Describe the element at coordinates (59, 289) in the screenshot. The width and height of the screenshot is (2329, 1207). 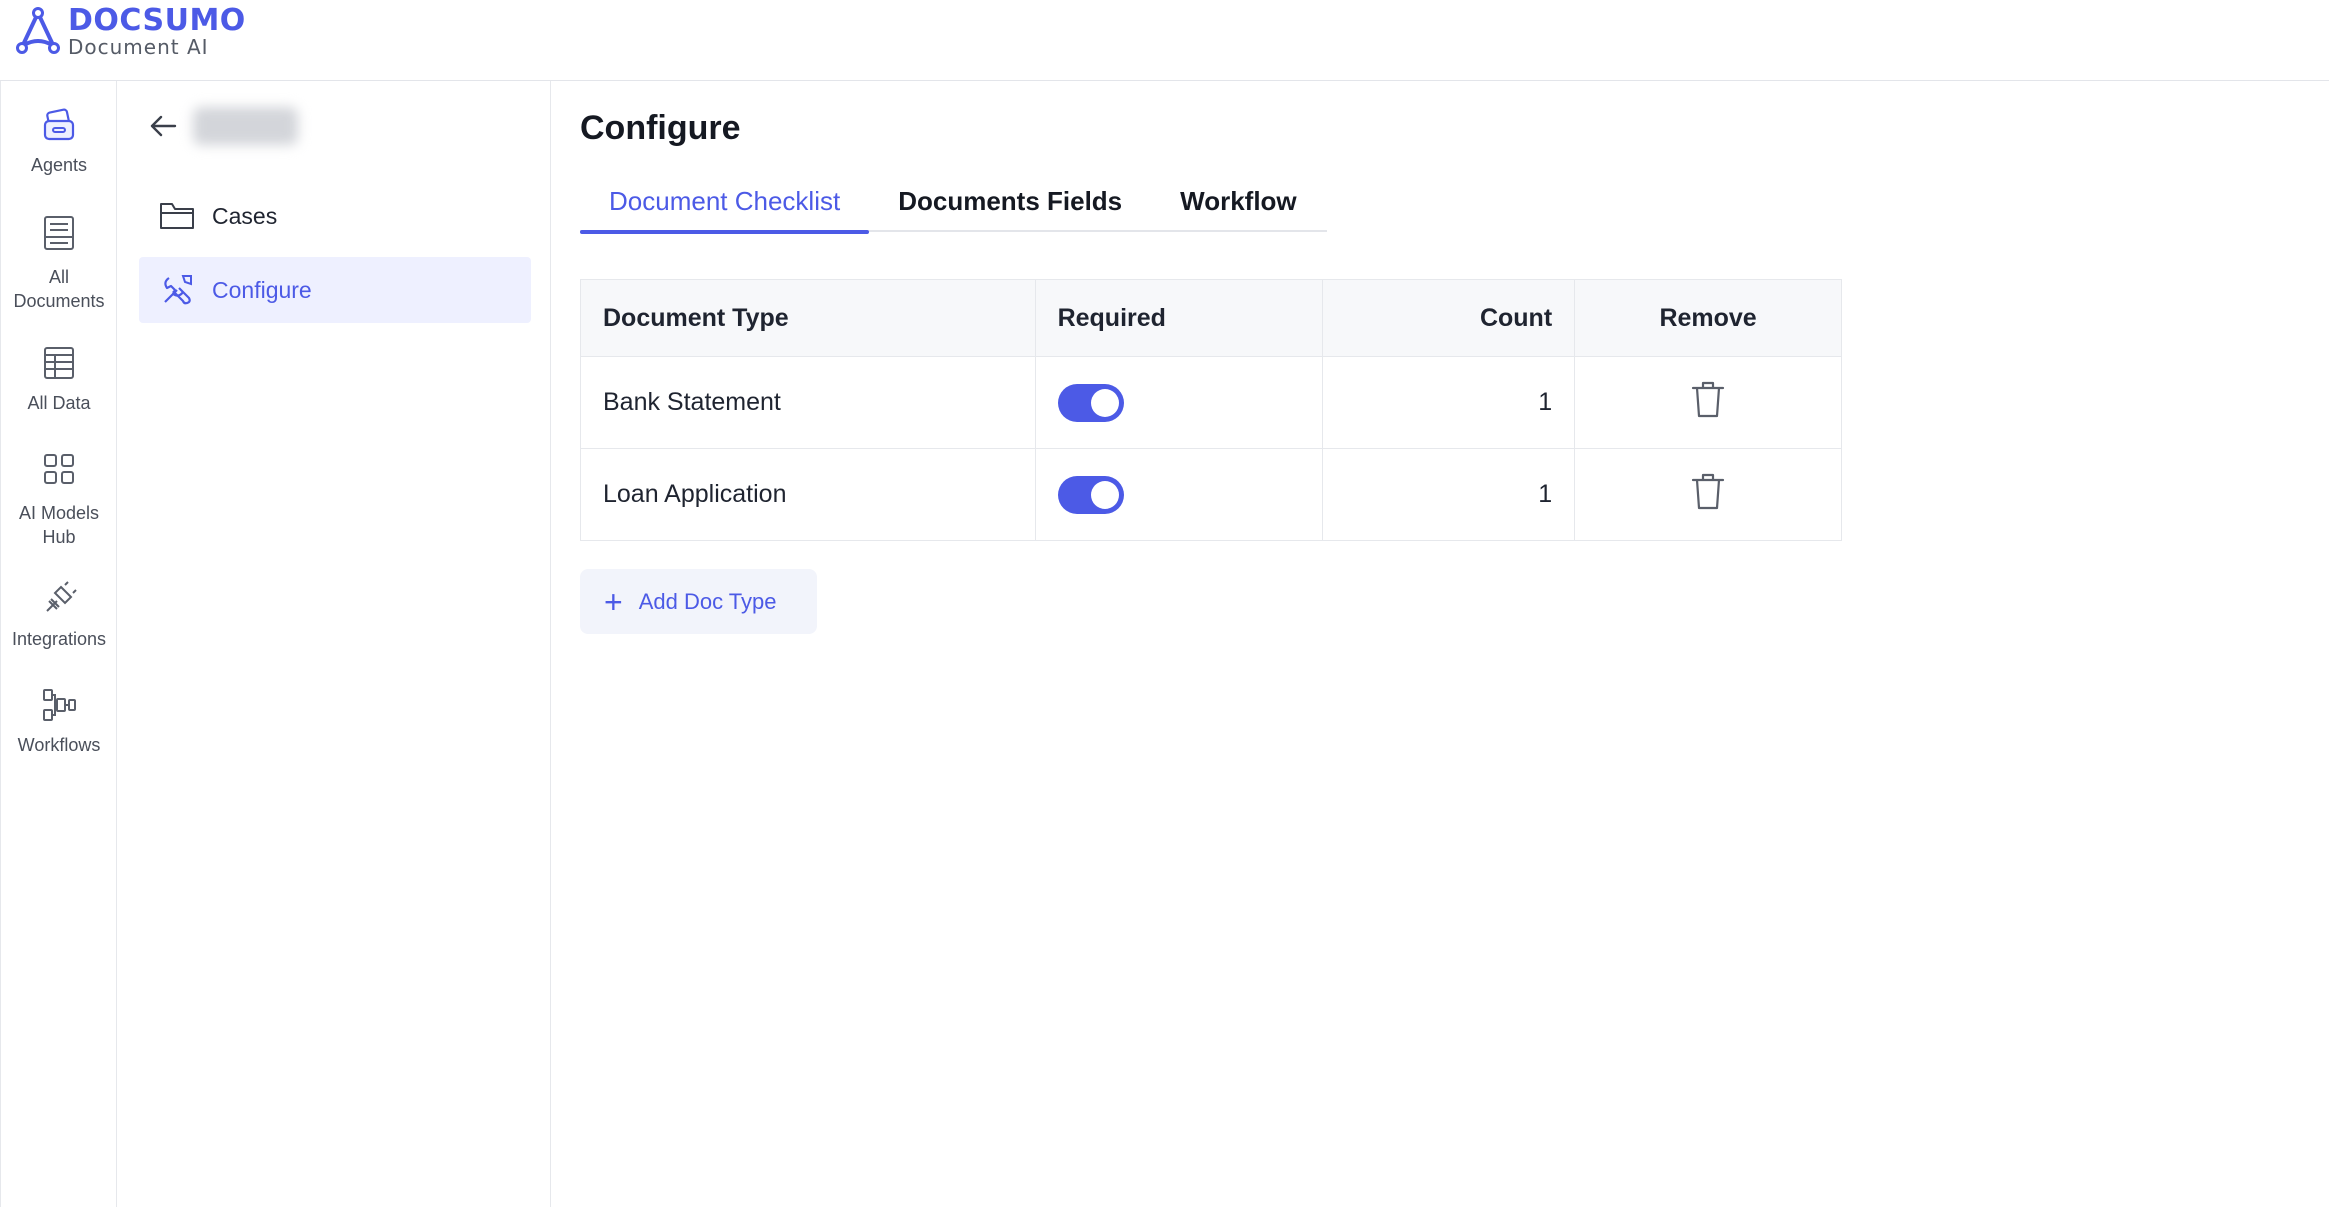
I see `rail-label: All Documents` at that location.